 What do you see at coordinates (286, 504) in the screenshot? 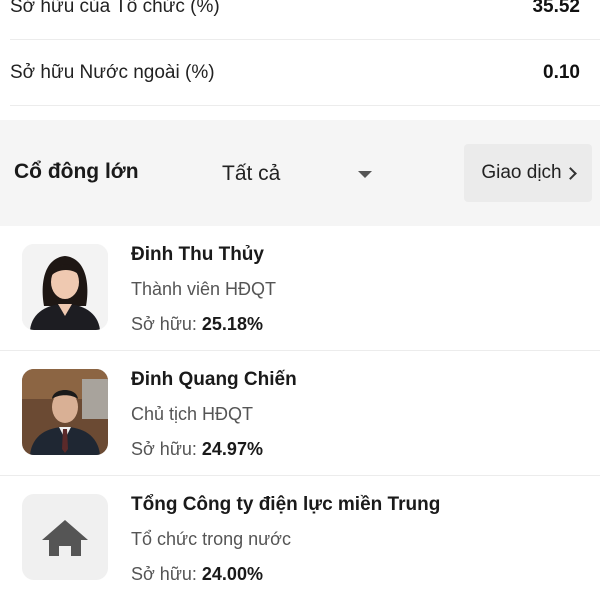
I see `shareholder-name: Tổng Công ty điện lực miền Trung` at bounding box center [286, 504].